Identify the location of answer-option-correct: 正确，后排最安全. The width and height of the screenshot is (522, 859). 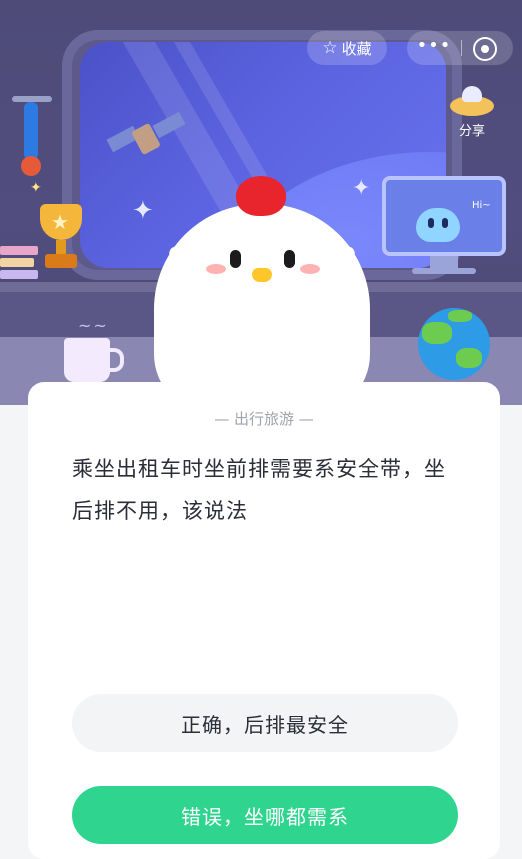
(265, 723).